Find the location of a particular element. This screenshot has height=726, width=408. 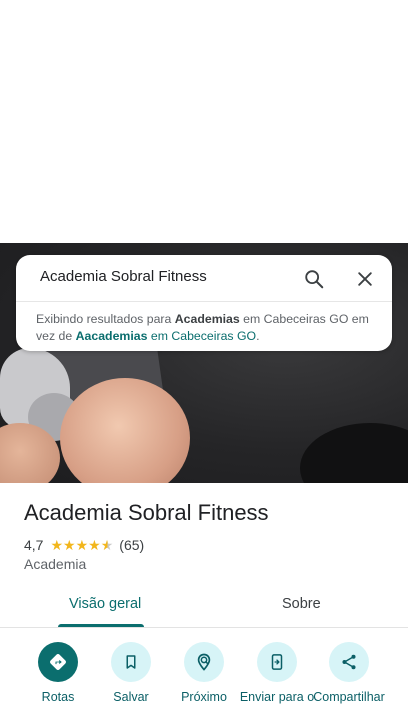

save-label: Salvar is located at coordinates (131, 697).